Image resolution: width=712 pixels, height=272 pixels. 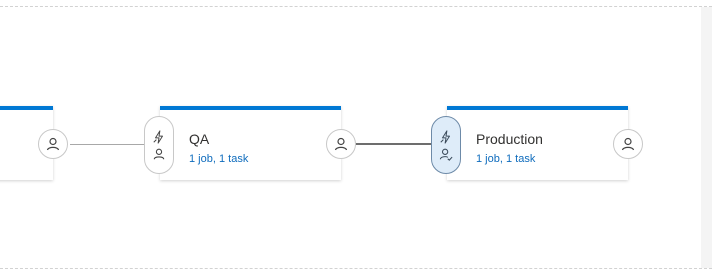 I want to click on connector-dev-qa, so click(x=107, y=144).